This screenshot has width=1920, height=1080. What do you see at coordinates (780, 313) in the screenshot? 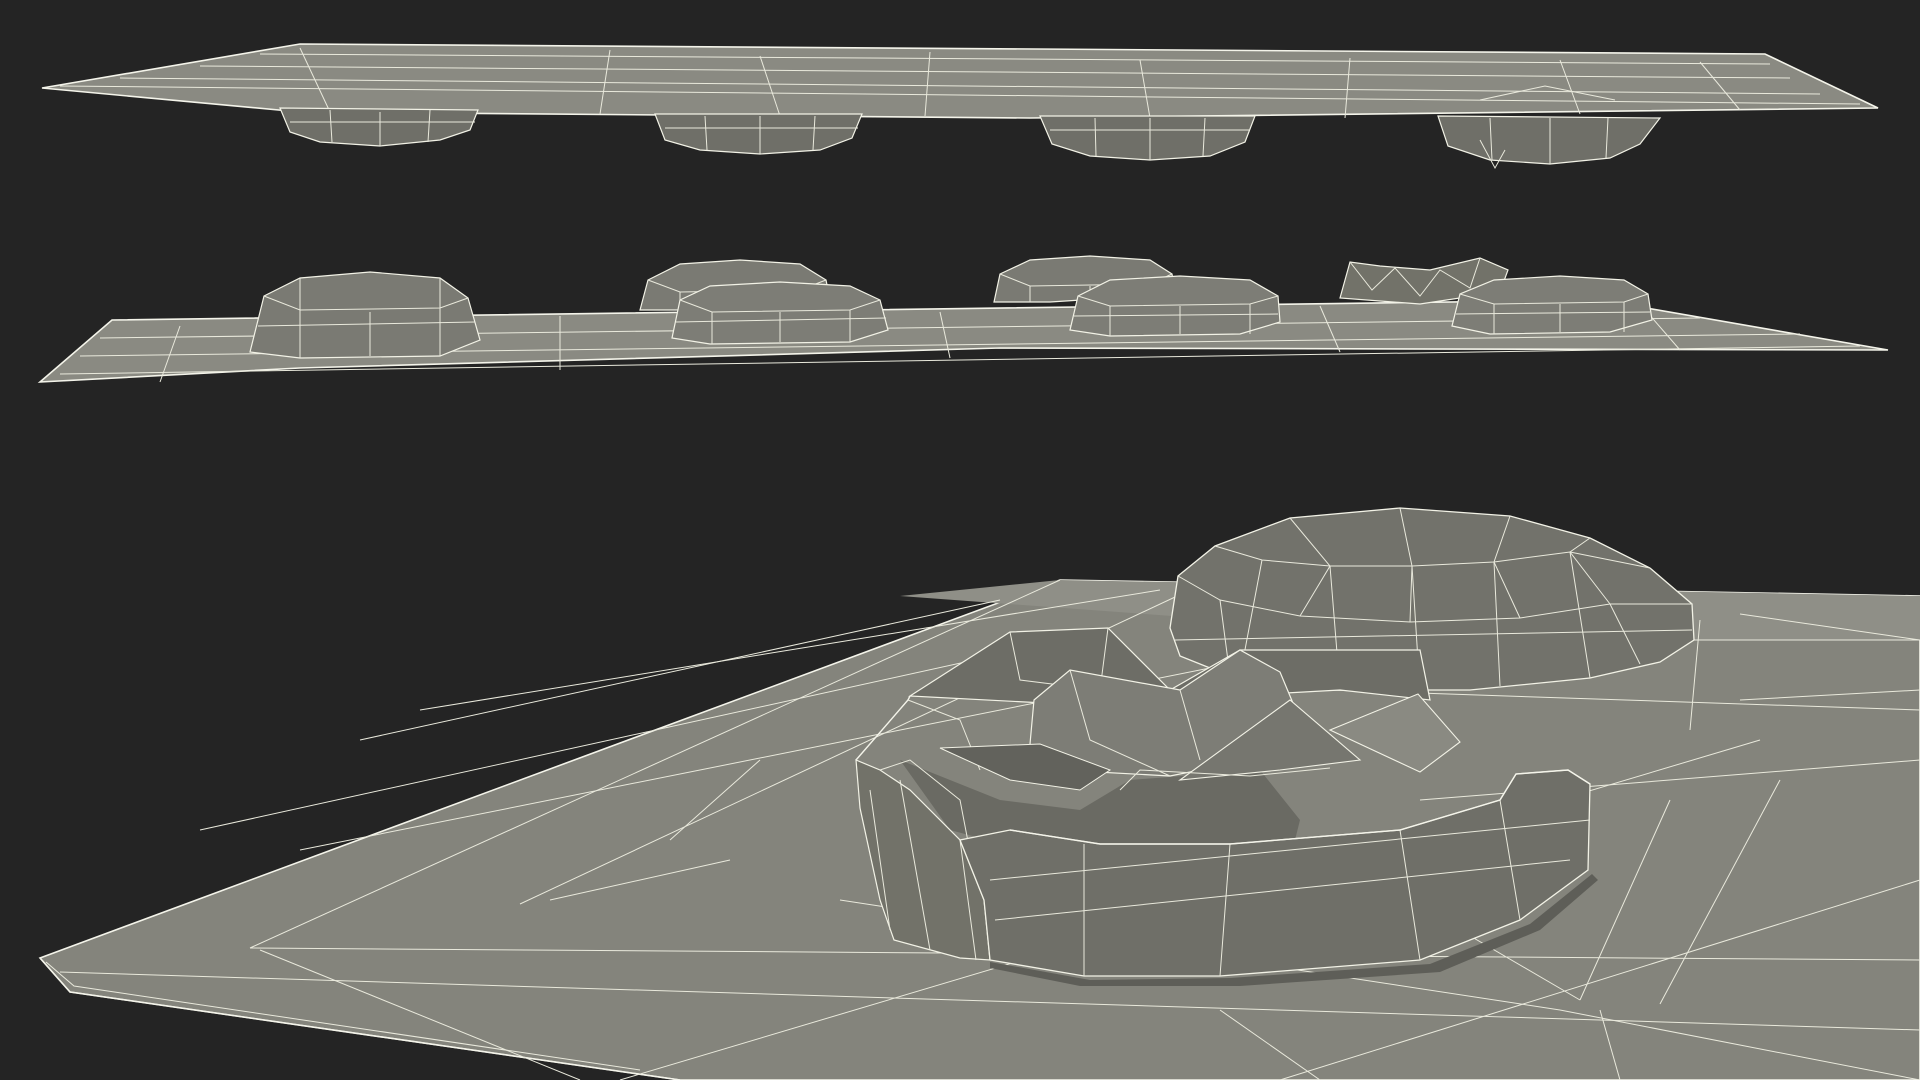
I see `overside-dome-2-front` at bounding box center [780, 313].